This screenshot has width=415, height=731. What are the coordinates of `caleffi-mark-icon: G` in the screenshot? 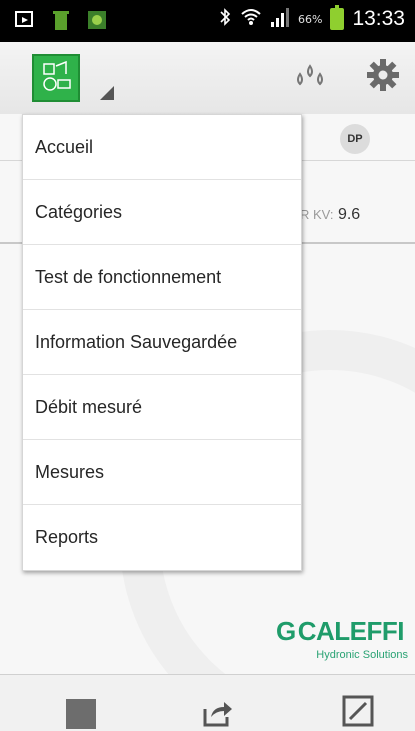 It's located at (286, 631).